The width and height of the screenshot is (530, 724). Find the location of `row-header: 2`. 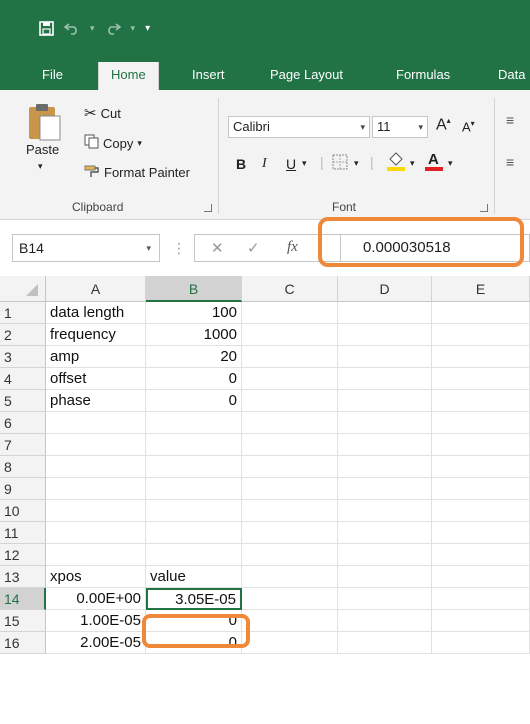

row-header: 2 is located at coordinates (23, 335).